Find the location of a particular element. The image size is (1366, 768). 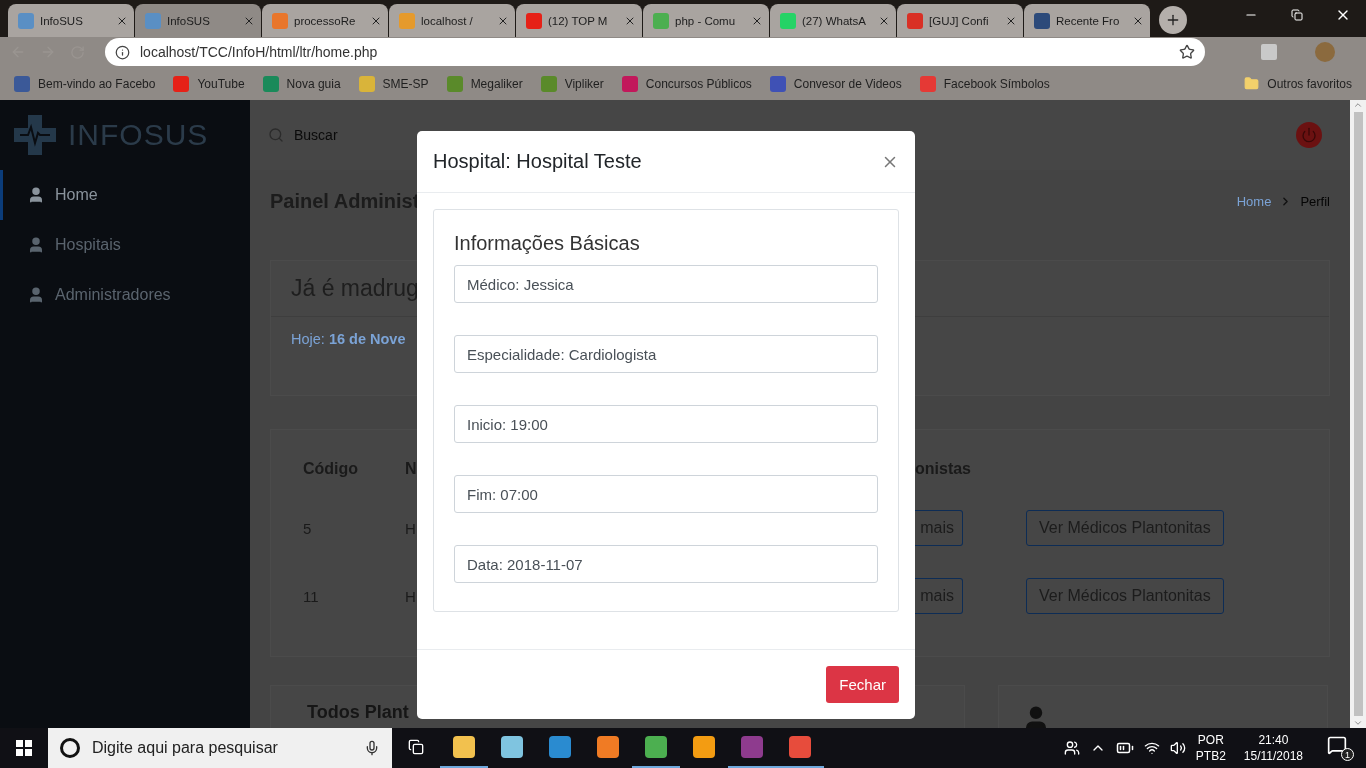

browser-tab: (12) TOP M is located at coordinates (579, 20).